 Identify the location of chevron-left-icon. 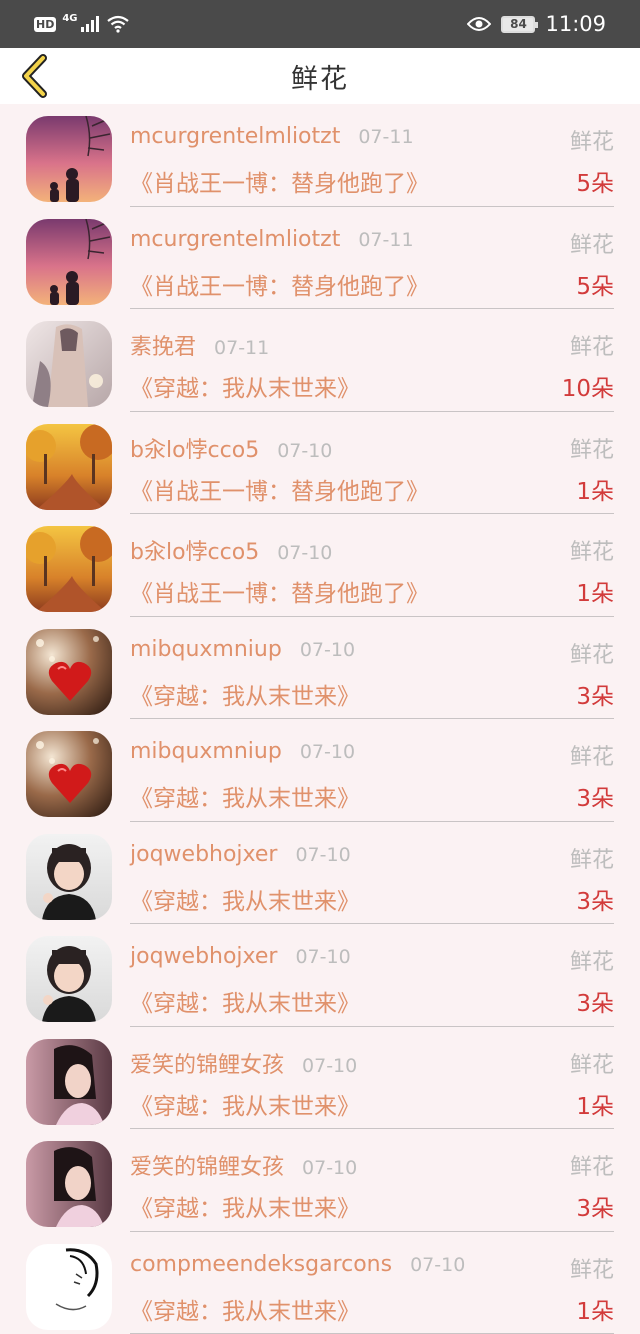
(34, 76).